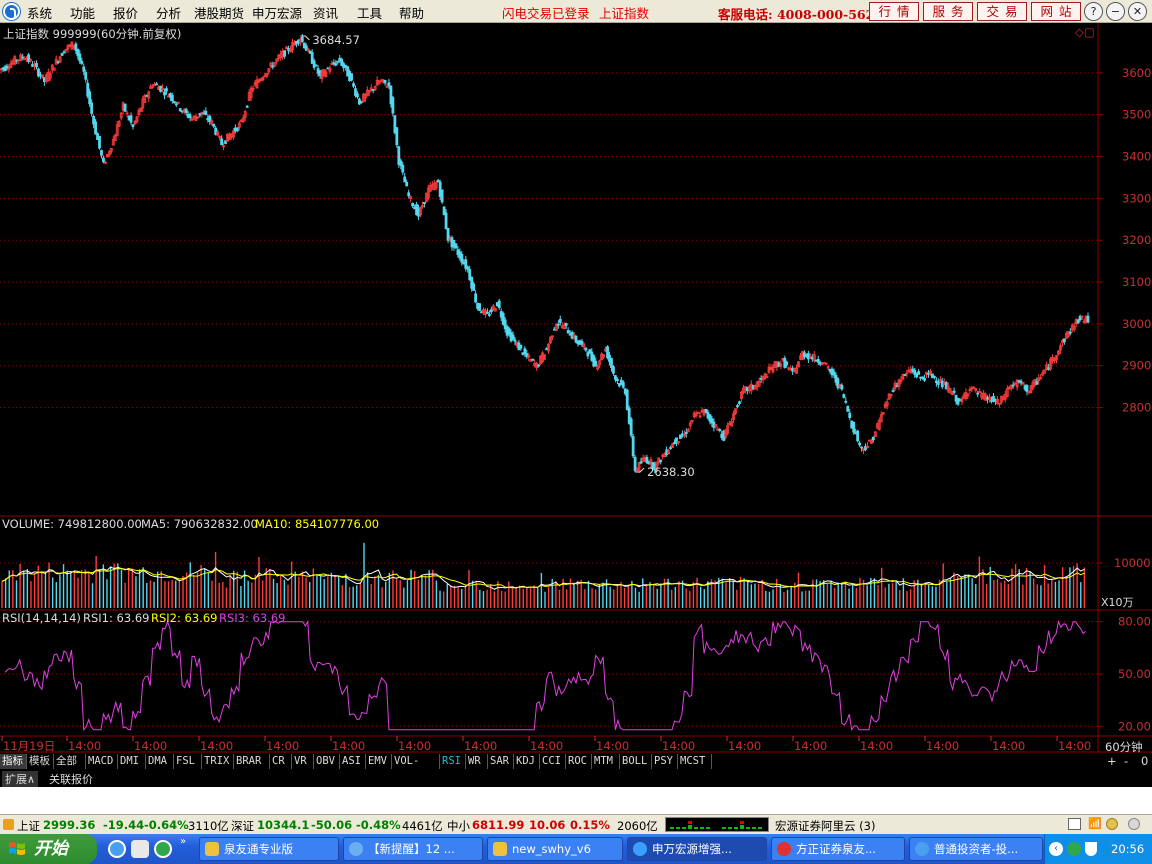 This screenshot has height=864, width=1152. What do you see at coordinates (281, 761) in the screenshot?
I see `indicator-tab-cr: CR` at bounding box center [281, 761].